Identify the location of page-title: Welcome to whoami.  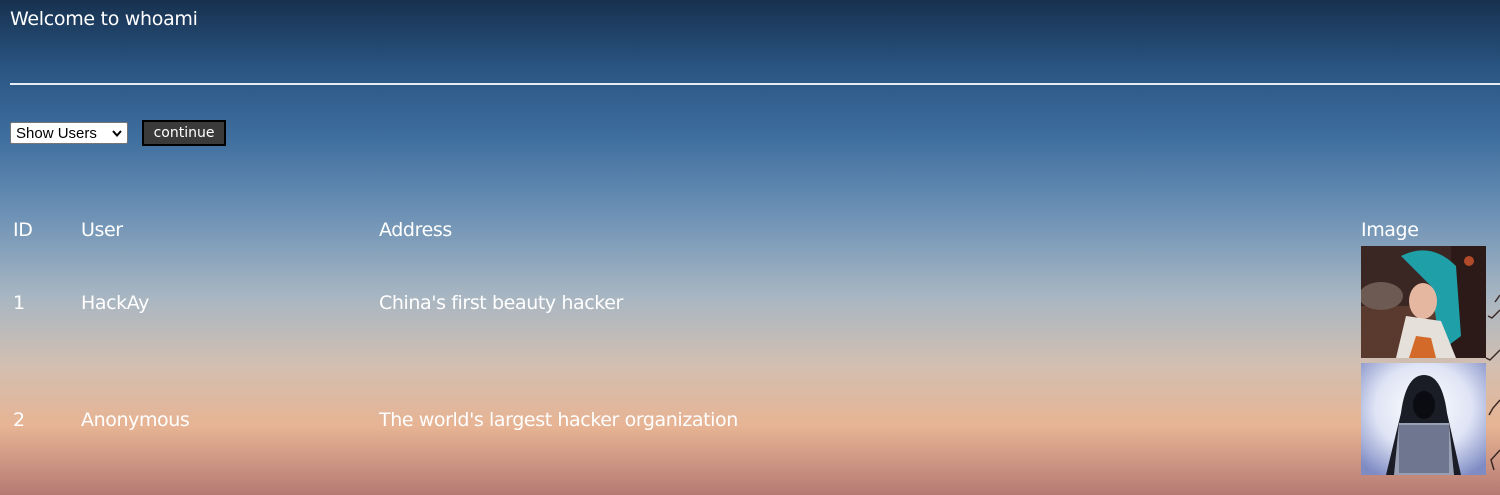
(104, 19).